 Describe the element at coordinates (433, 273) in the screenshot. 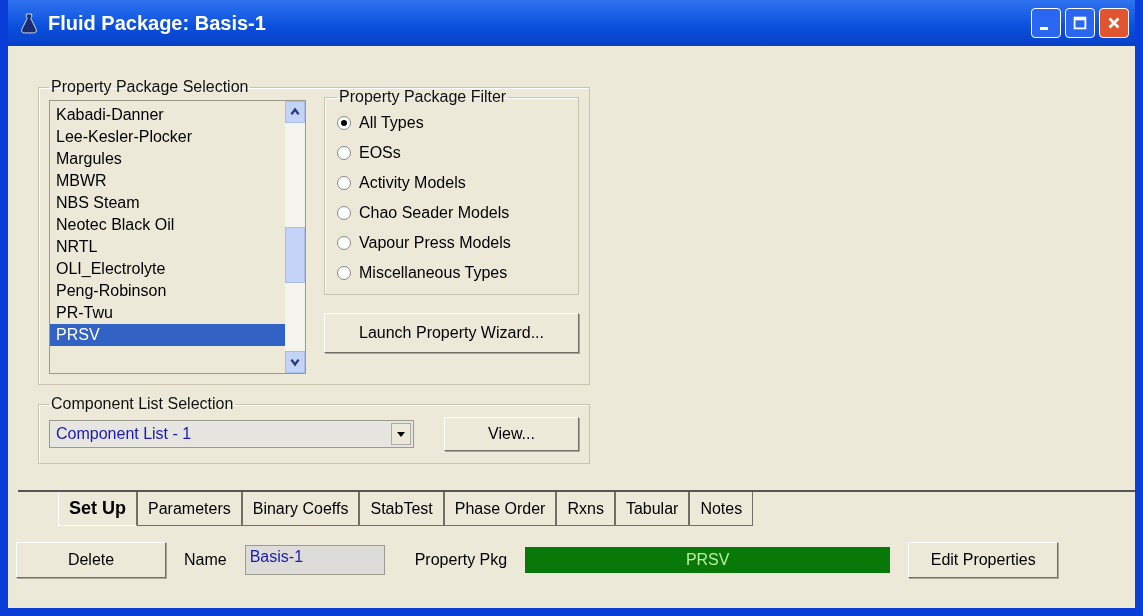

I see `radio-label: Miscellaneous Types` at that location.